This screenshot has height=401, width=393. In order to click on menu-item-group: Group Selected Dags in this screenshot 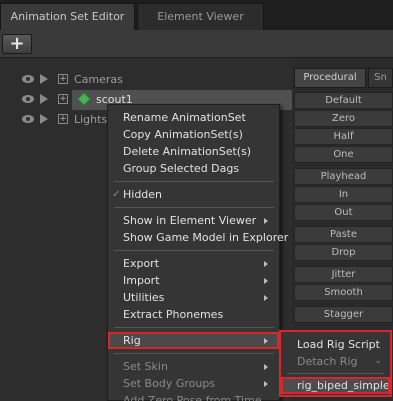, I will do `click(193, 168)`.